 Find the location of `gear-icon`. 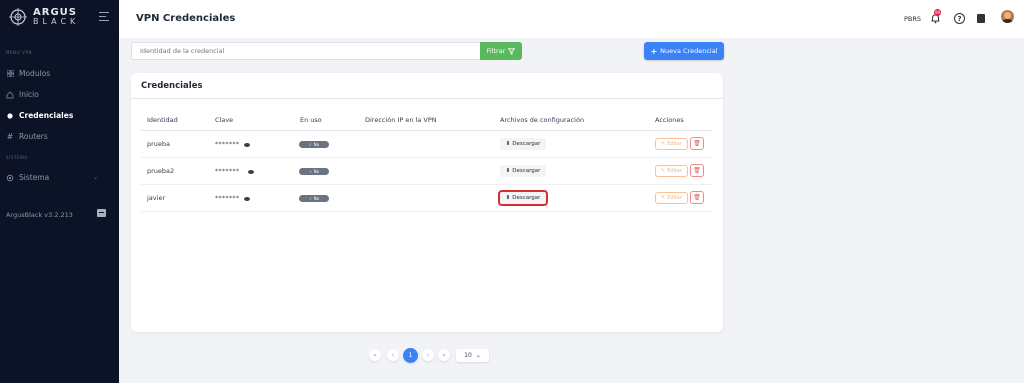

gear-icon is located at coordinates (10, 178).